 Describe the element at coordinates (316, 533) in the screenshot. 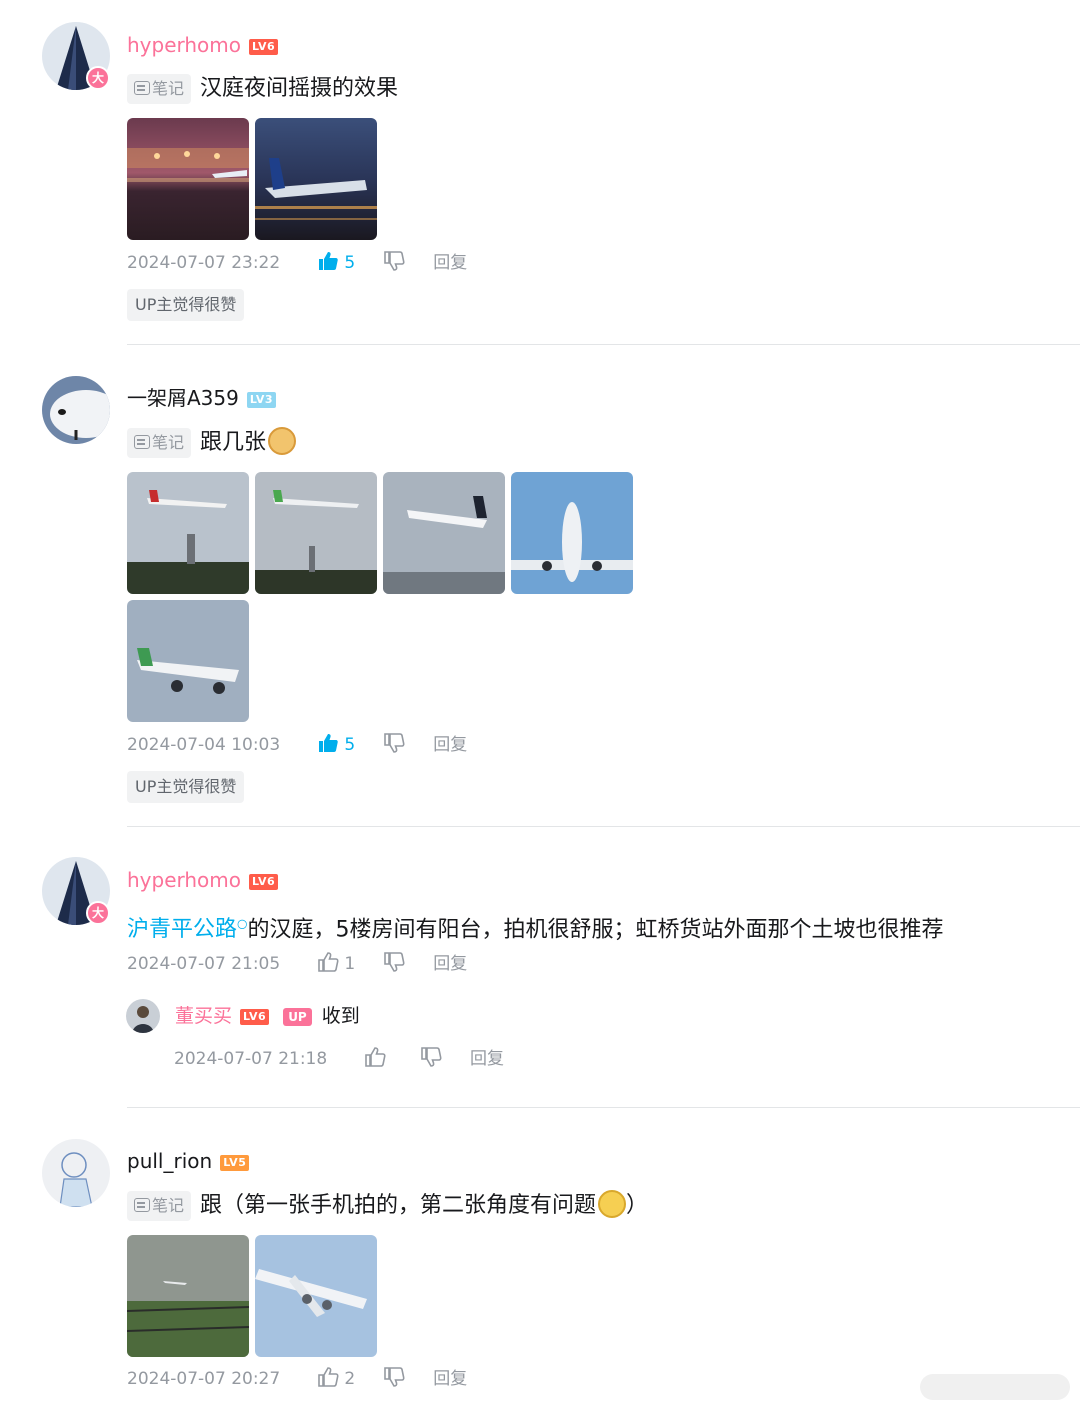

I see `spring-airlines-approach-photo` at that location.